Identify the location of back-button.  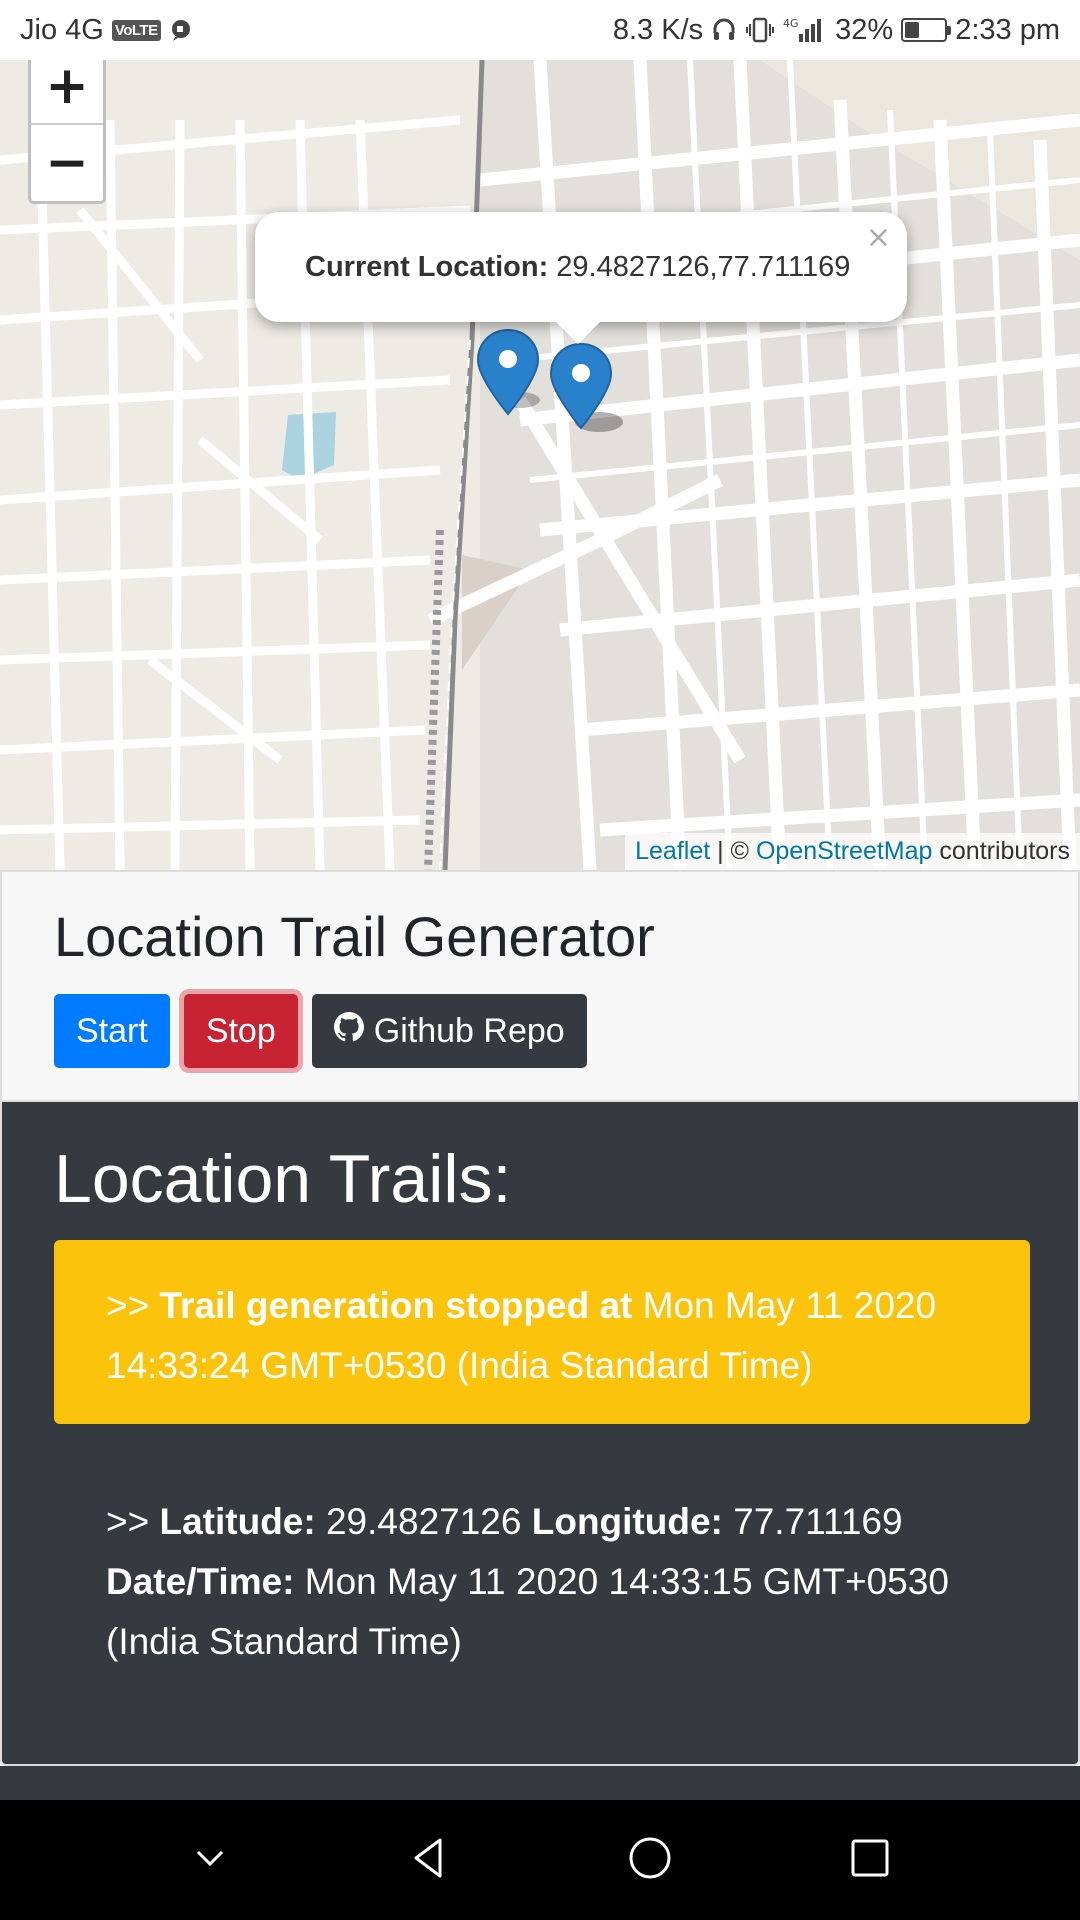
(430, 1860).